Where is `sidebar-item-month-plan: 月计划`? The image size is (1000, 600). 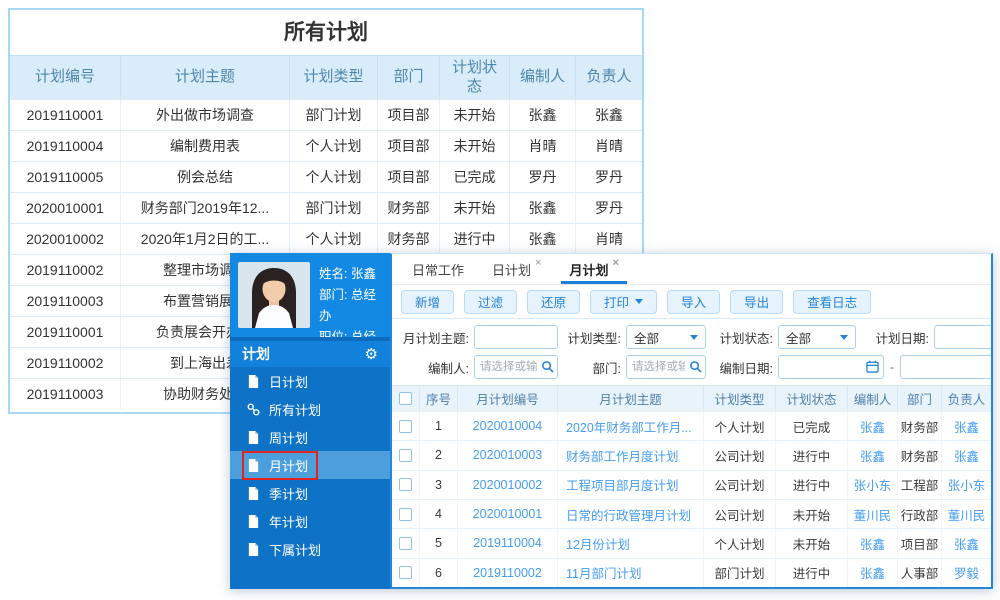
sidebar-item-month-plan: 月计划 is located at coordinates (310, 465).